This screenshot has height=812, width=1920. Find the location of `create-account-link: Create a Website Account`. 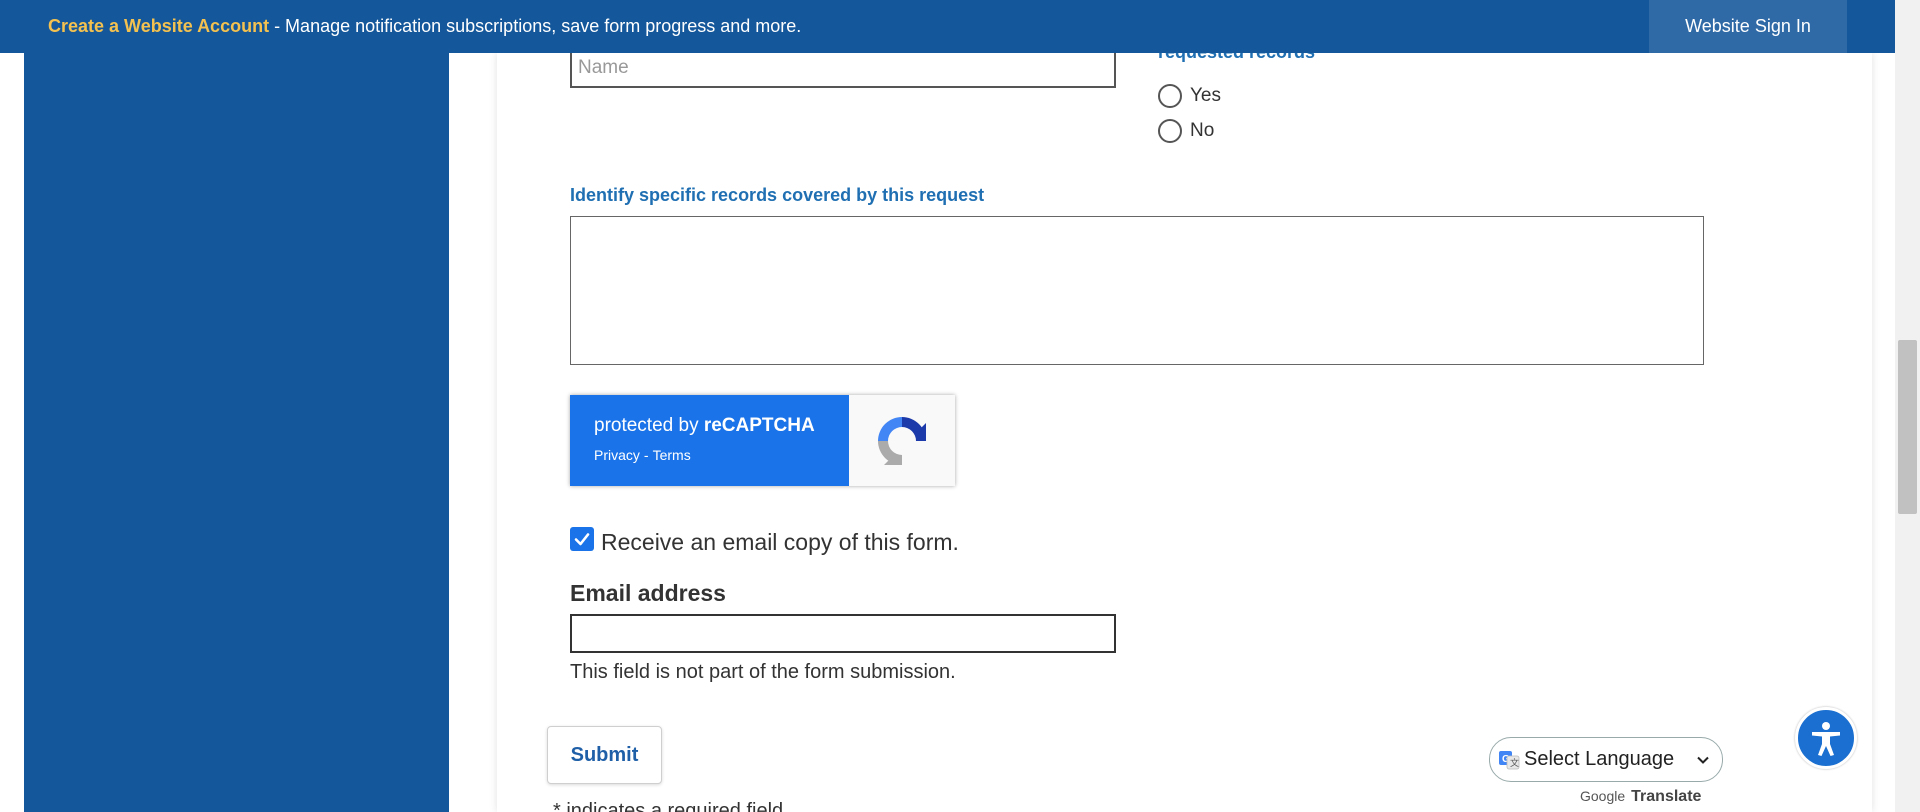

create-account-link: Create a Website Account is located at coordinates (158, 26).